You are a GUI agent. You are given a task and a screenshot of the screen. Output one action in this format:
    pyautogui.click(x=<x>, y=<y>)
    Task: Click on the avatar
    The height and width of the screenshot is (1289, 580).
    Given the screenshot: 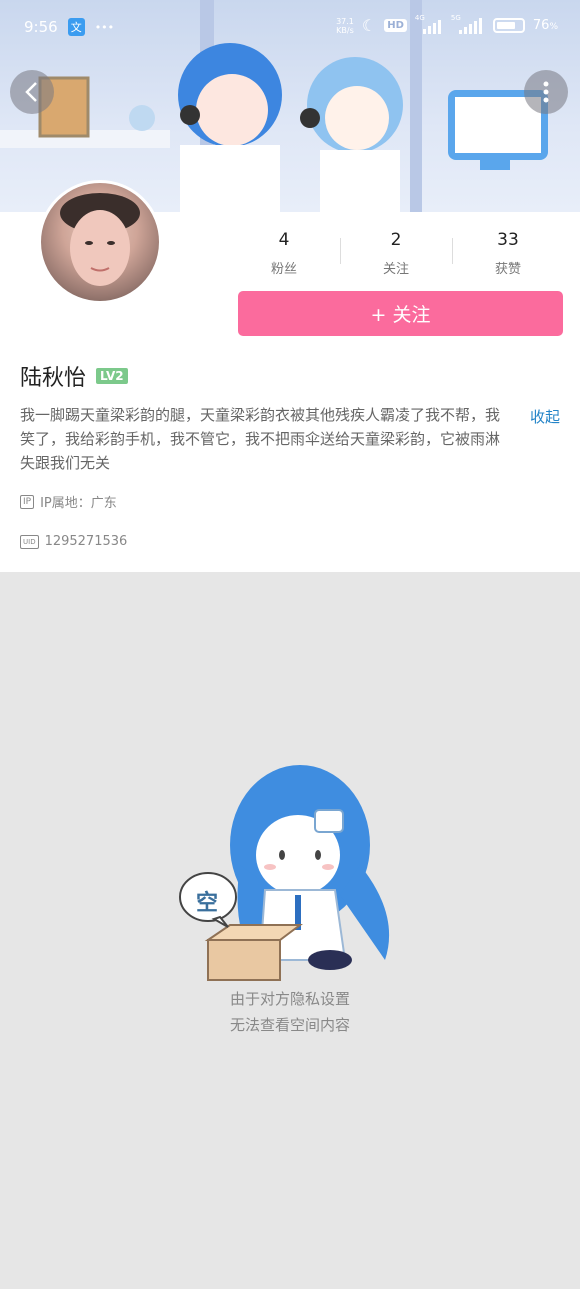 What is the action you would take?
    pyautogui.click(x=100, y=242)
    